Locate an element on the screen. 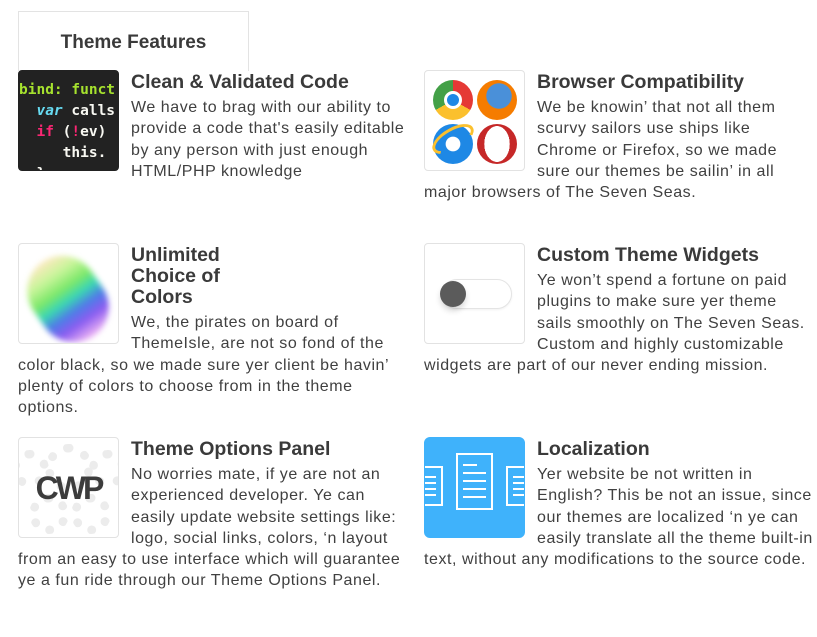  documents-icon is located at coordinates (474, 487).